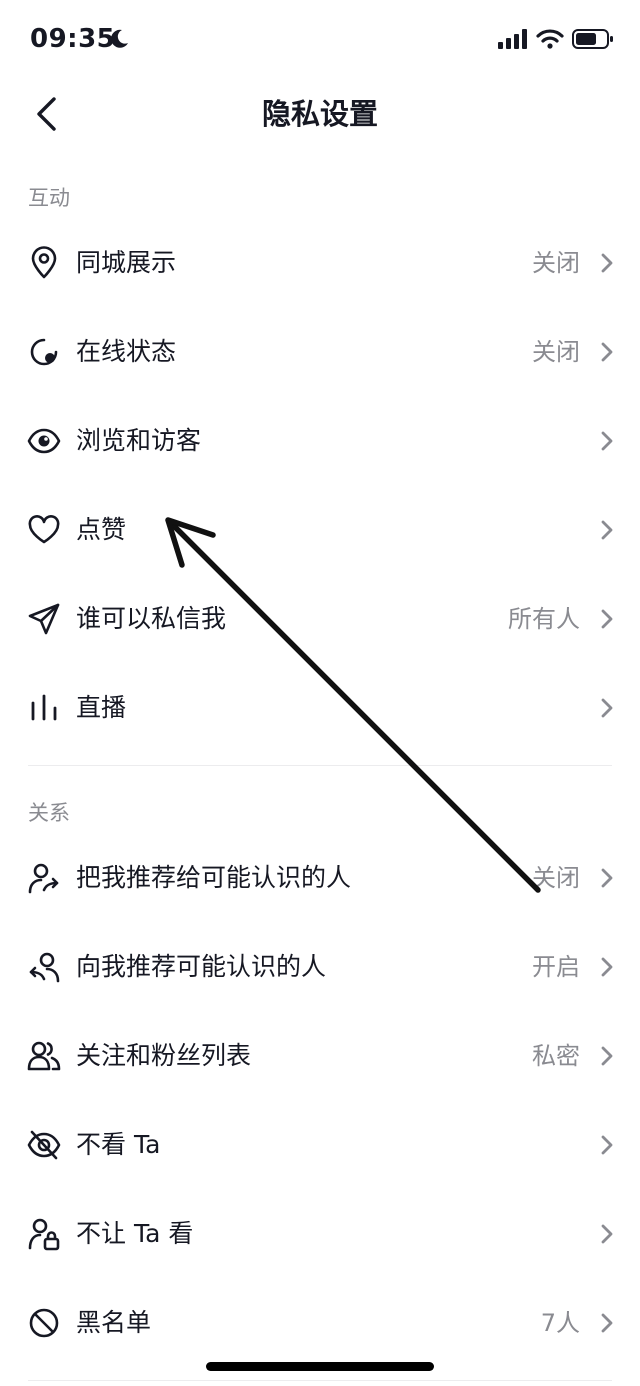  I want to click on users-icon, so click(44, 1056).